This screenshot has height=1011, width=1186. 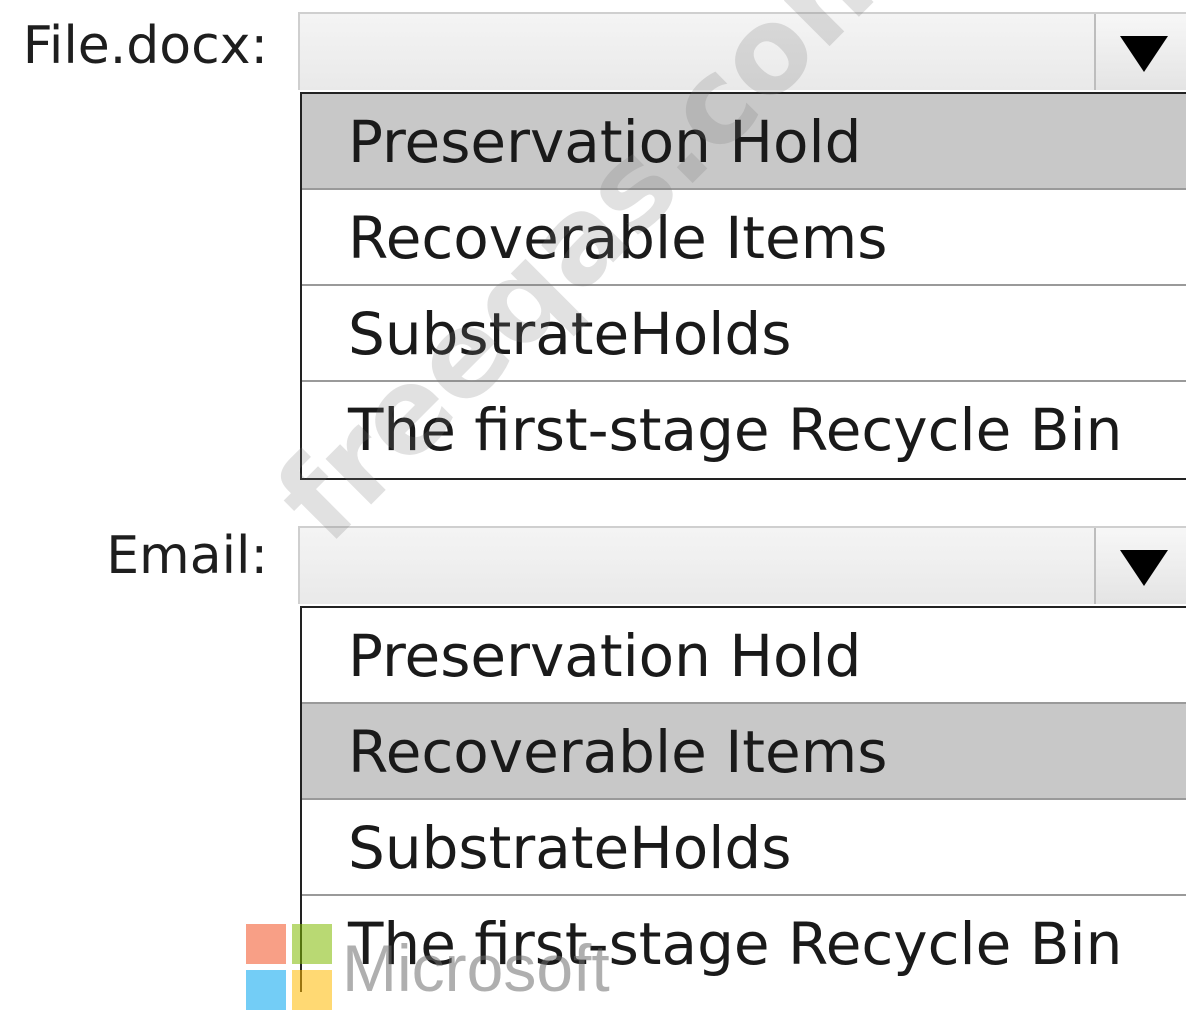 What do you see at coordinates (187, 556) in the screenshot?
I see `email-label: Email:` at bounding box center [187, 556].